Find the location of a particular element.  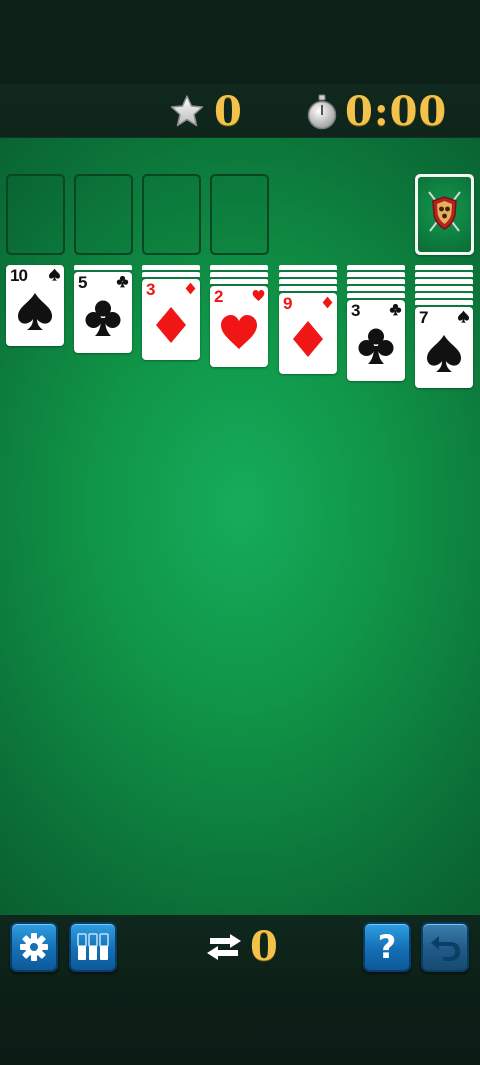

card-rank: 2 is located at coordinates (219, 296).